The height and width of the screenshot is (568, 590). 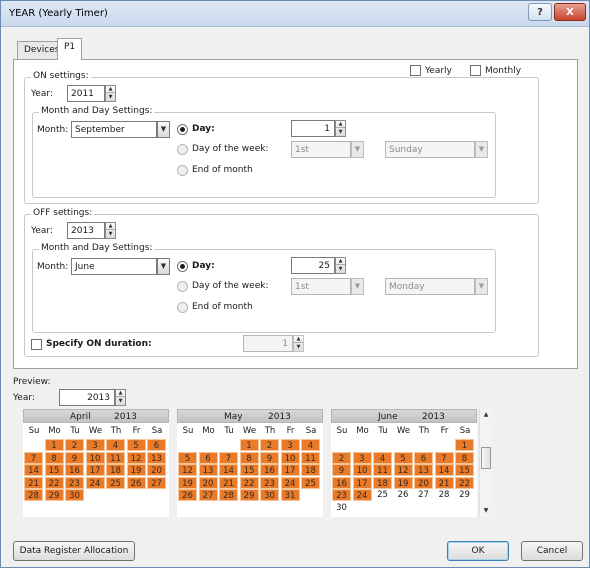 What do you see at coordinates (313, 128) in the screenshot?
I see `on-day-input: 1` at bounding box center [313, 128].